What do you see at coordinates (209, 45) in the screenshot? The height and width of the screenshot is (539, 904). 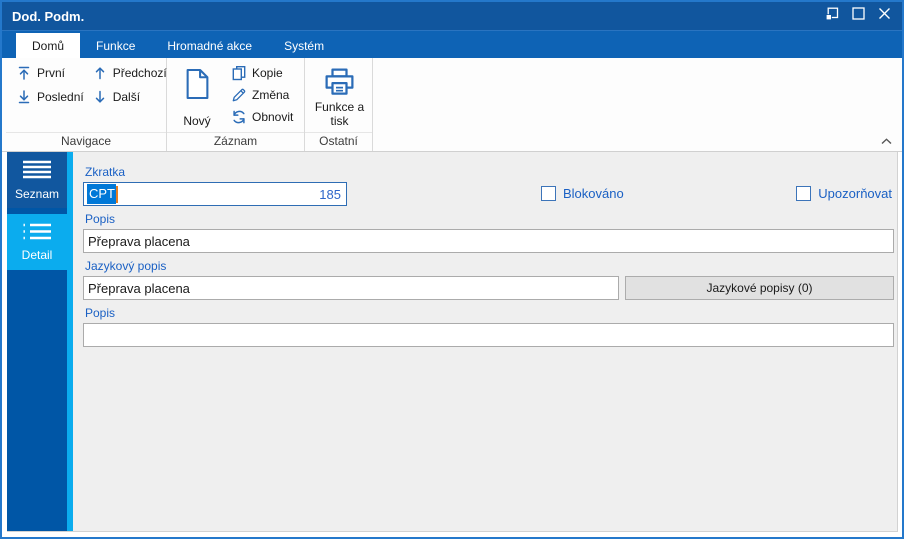 I see `tab-hromadne-akce: Hromadné akce` at bounding box center [209, 45].